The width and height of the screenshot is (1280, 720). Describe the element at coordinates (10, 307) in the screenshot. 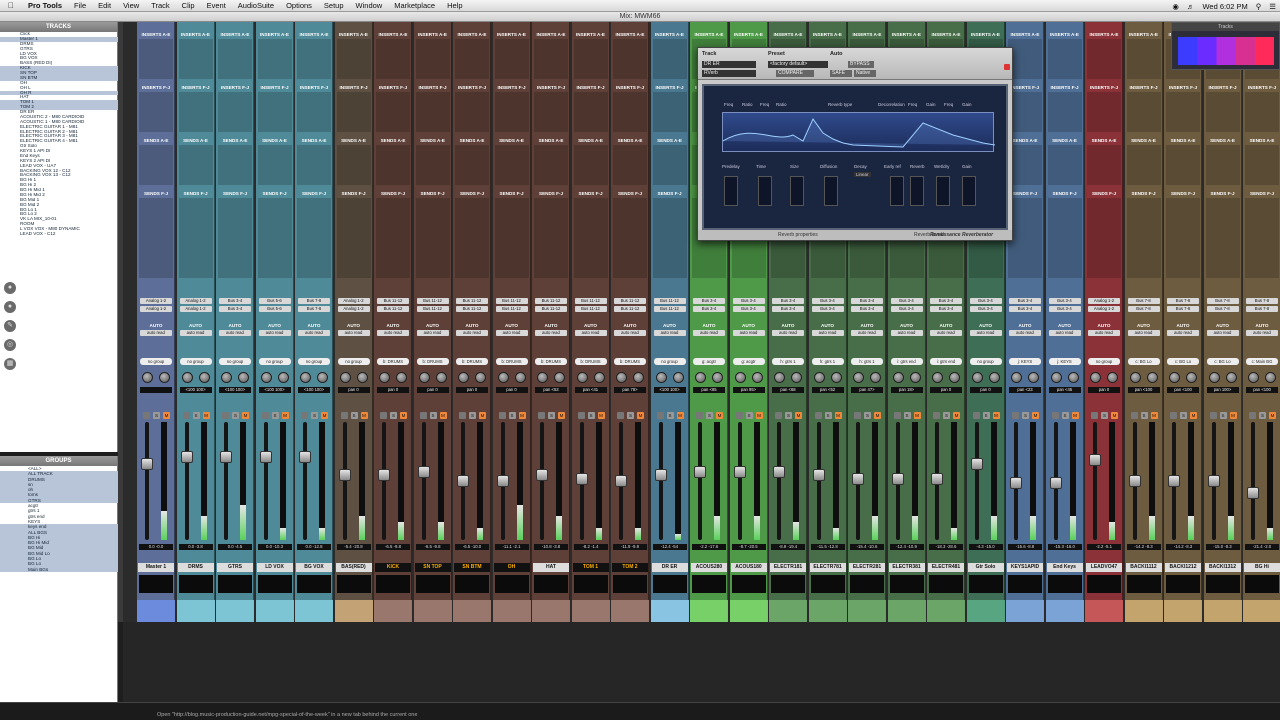

I see `trim-tool-icon: ●` at that location.